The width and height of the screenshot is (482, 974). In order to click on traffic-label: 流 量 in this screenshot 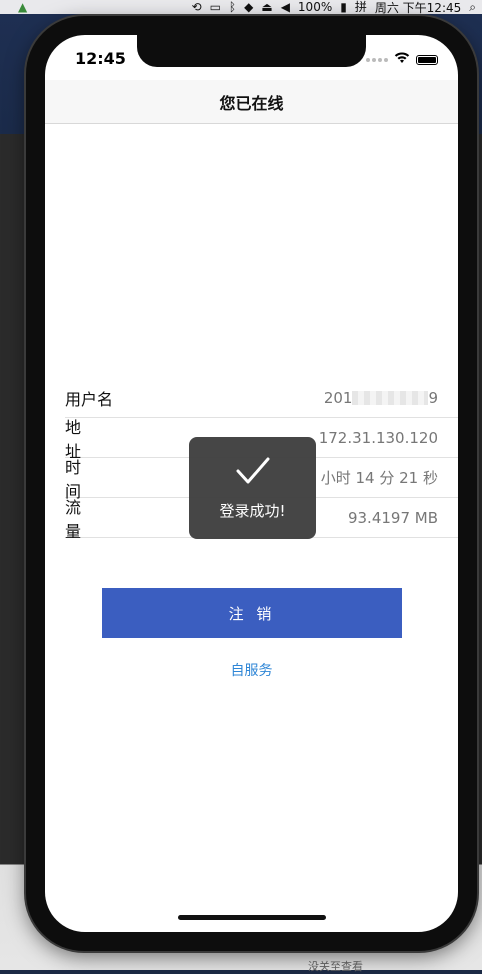, I will do `click(100, 518)`.